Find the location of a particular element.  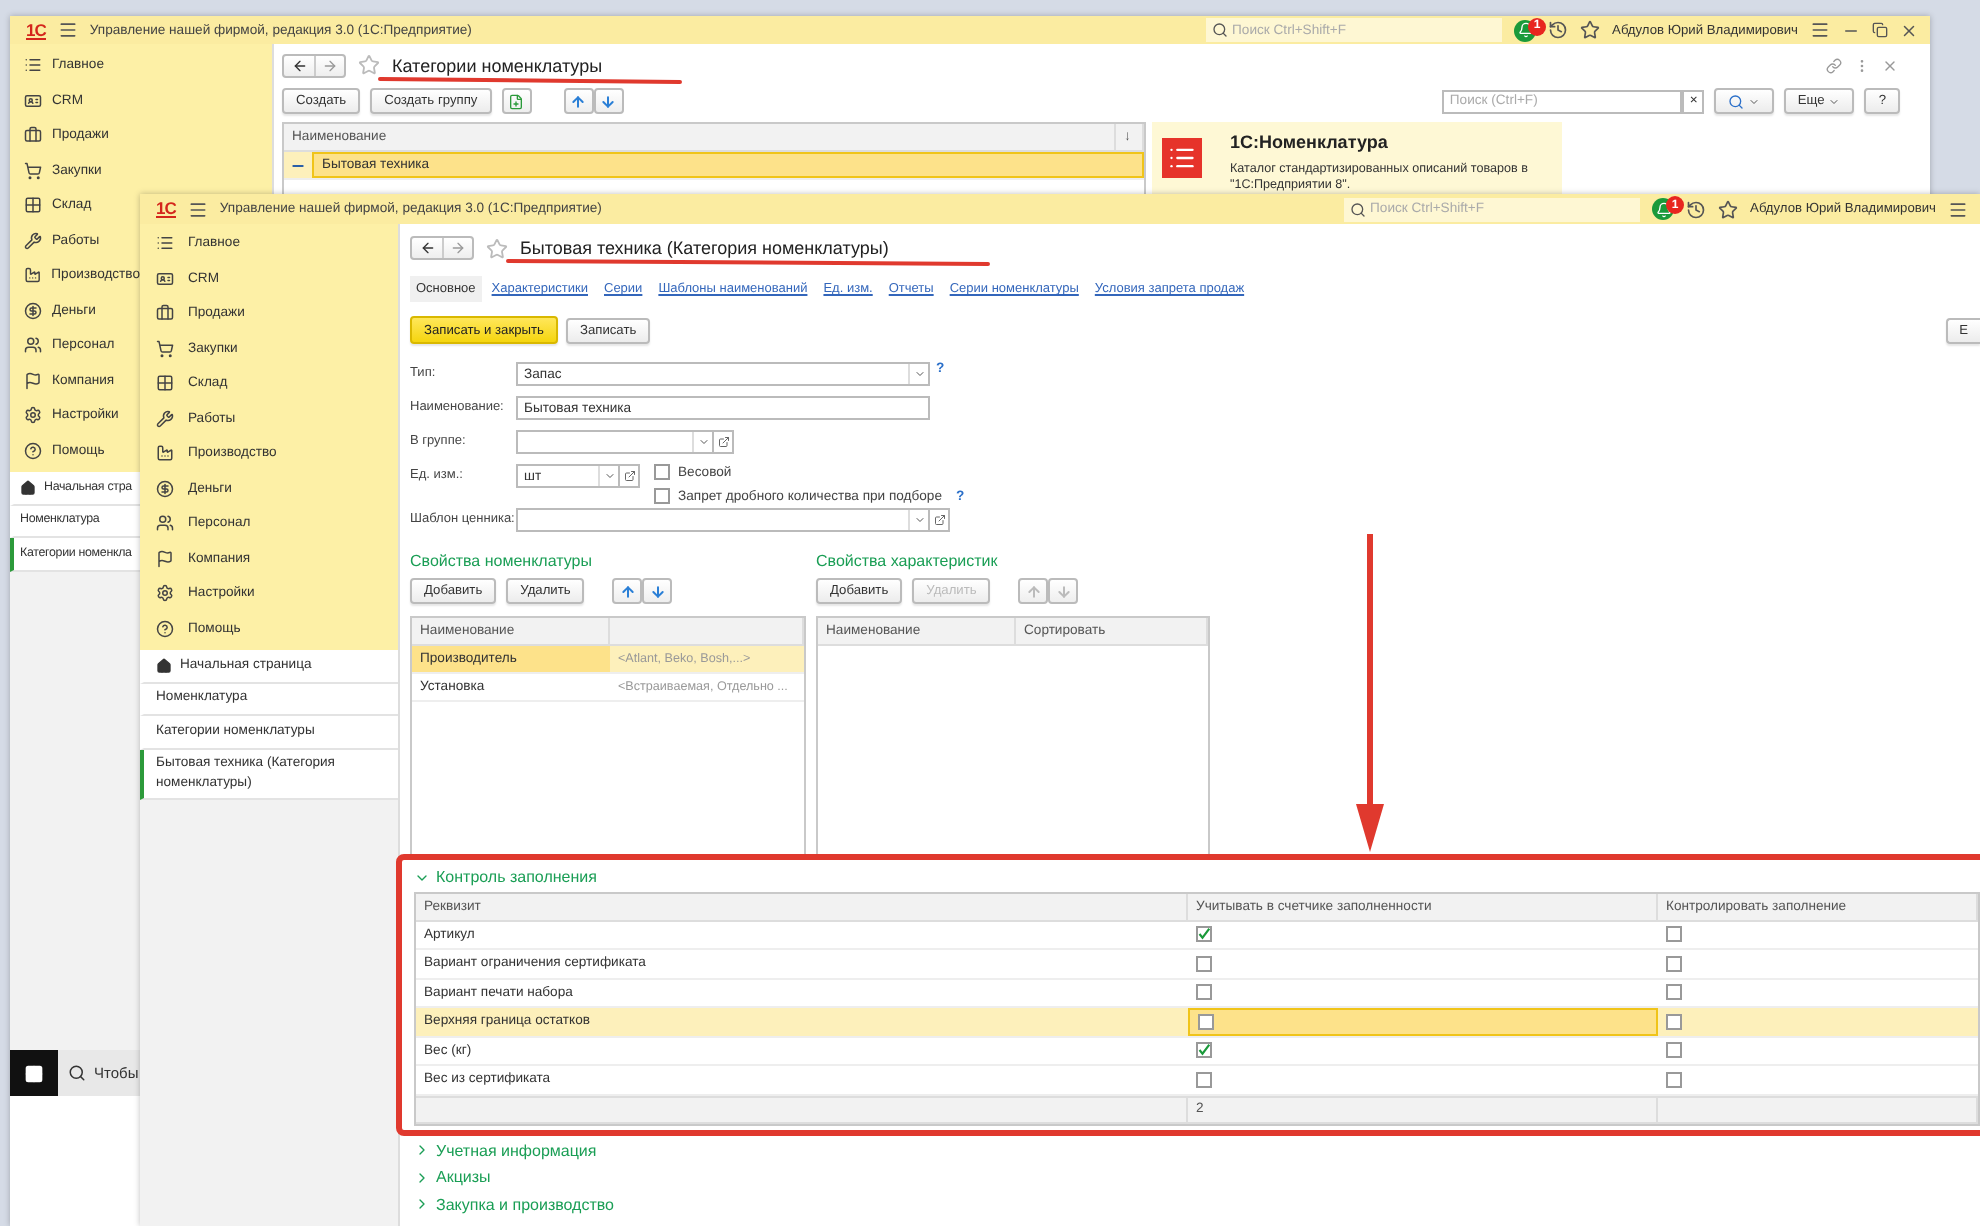

add-copy-button is located at coordinates (516, 101).